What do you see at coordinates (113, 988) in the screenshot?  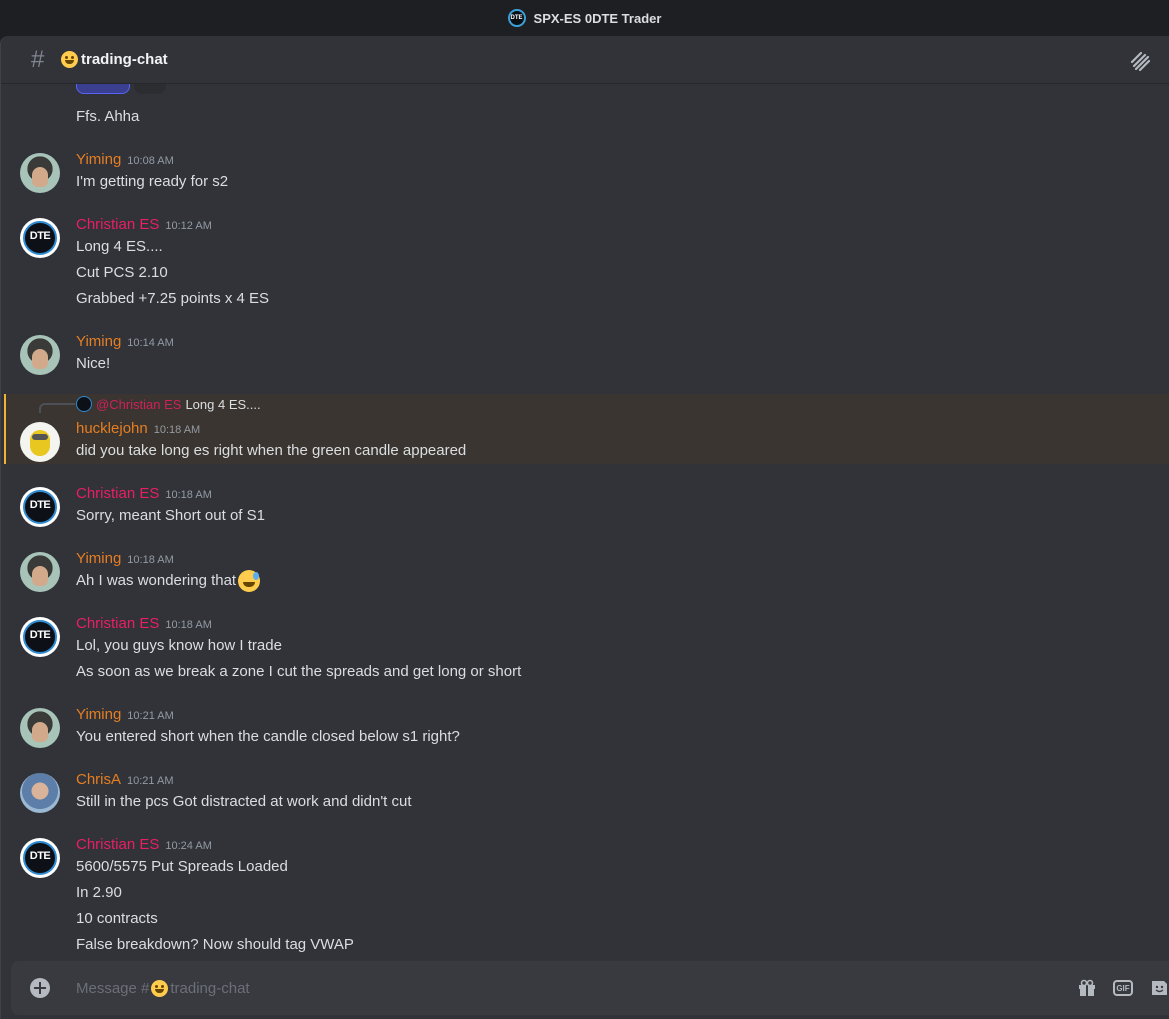 I see `placeholder-prefix: Message #` at bounding box center [113, 988].